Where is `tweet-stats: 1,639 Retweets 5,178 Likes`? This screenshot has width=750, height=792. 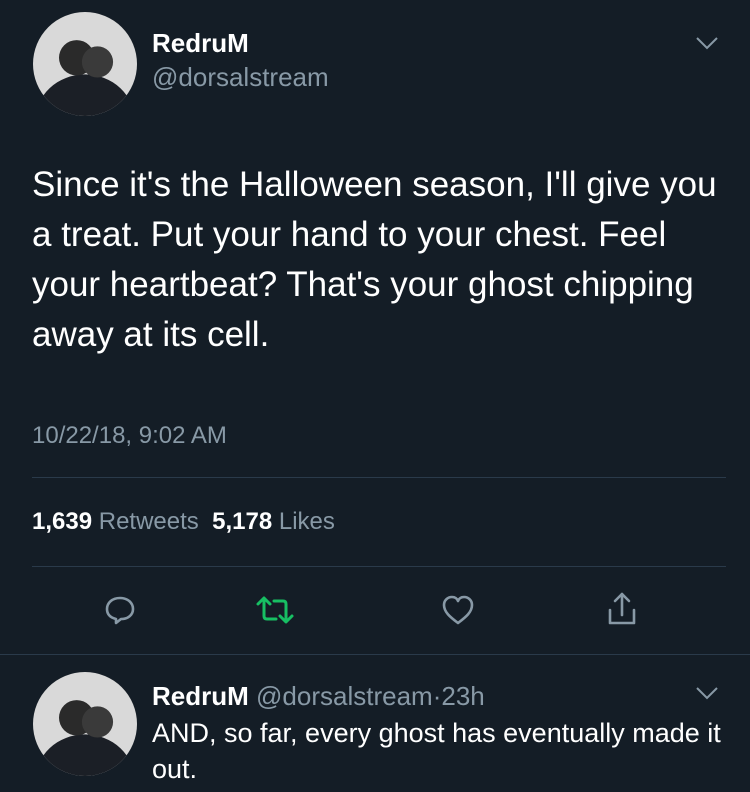
tweet-stats: 1,639 Retweets 5,178 Likes is located at coordinates (183, 522).